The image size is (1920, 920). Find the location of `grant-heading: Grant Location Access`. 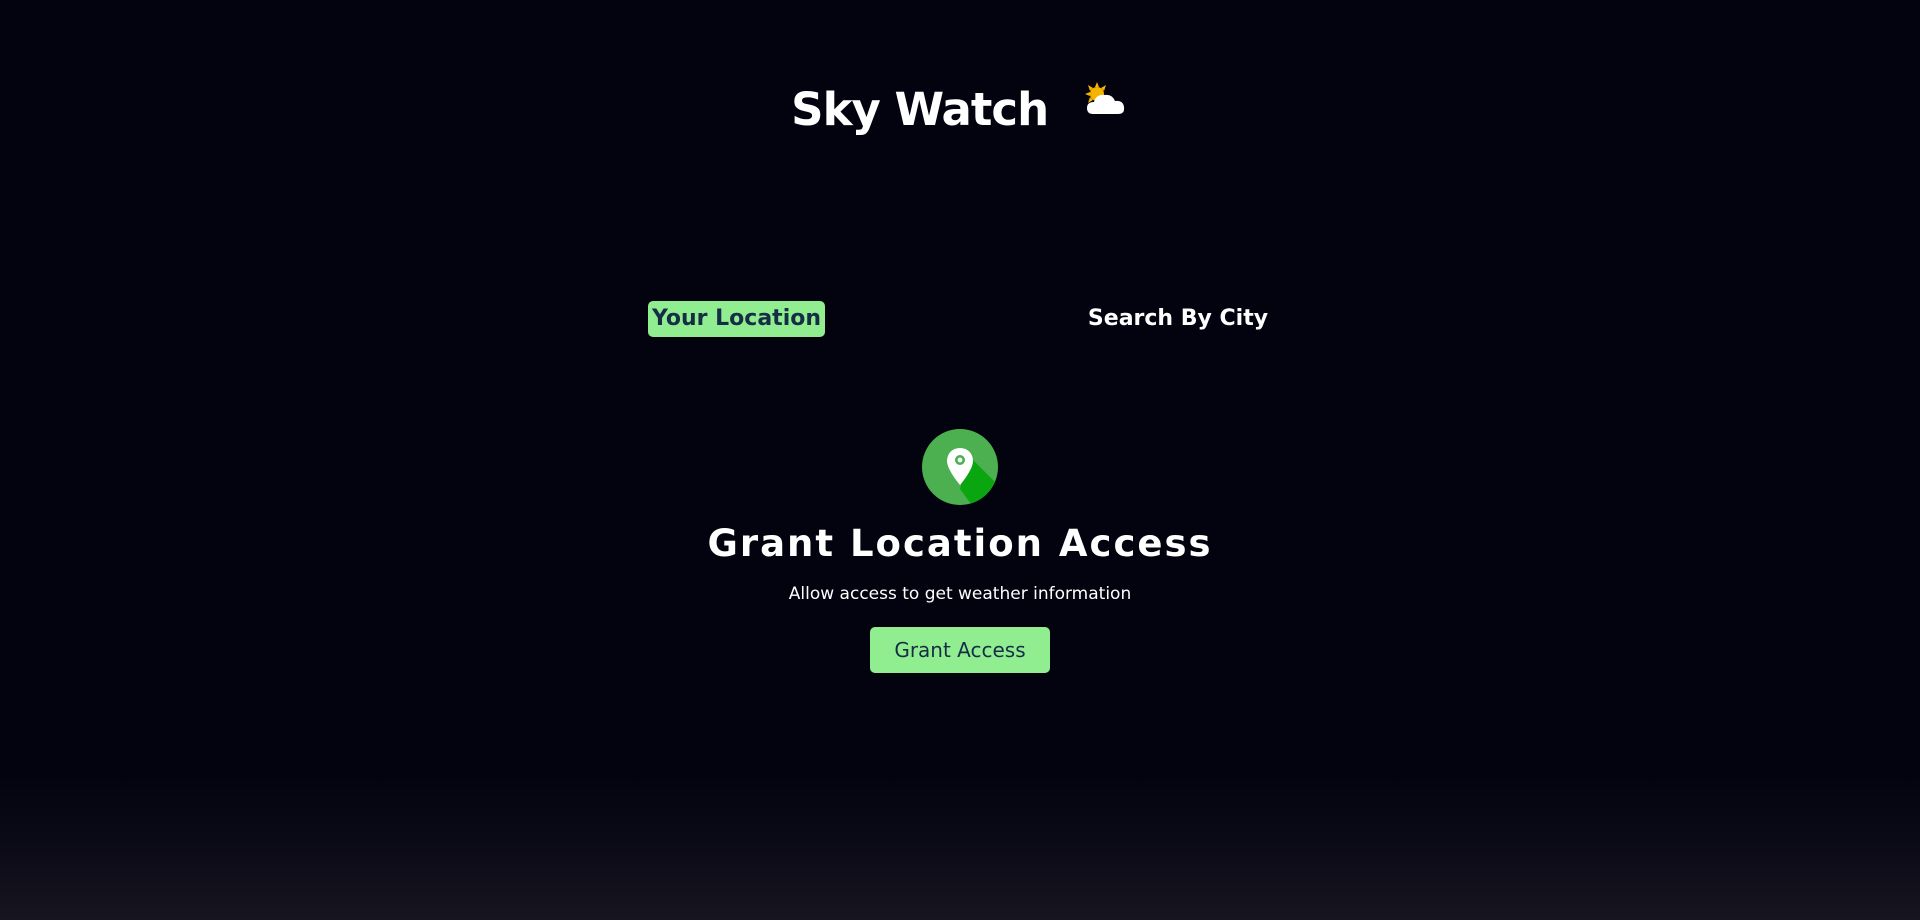

grant-heading: Grant Location Access is located at coordinates (960, 543).